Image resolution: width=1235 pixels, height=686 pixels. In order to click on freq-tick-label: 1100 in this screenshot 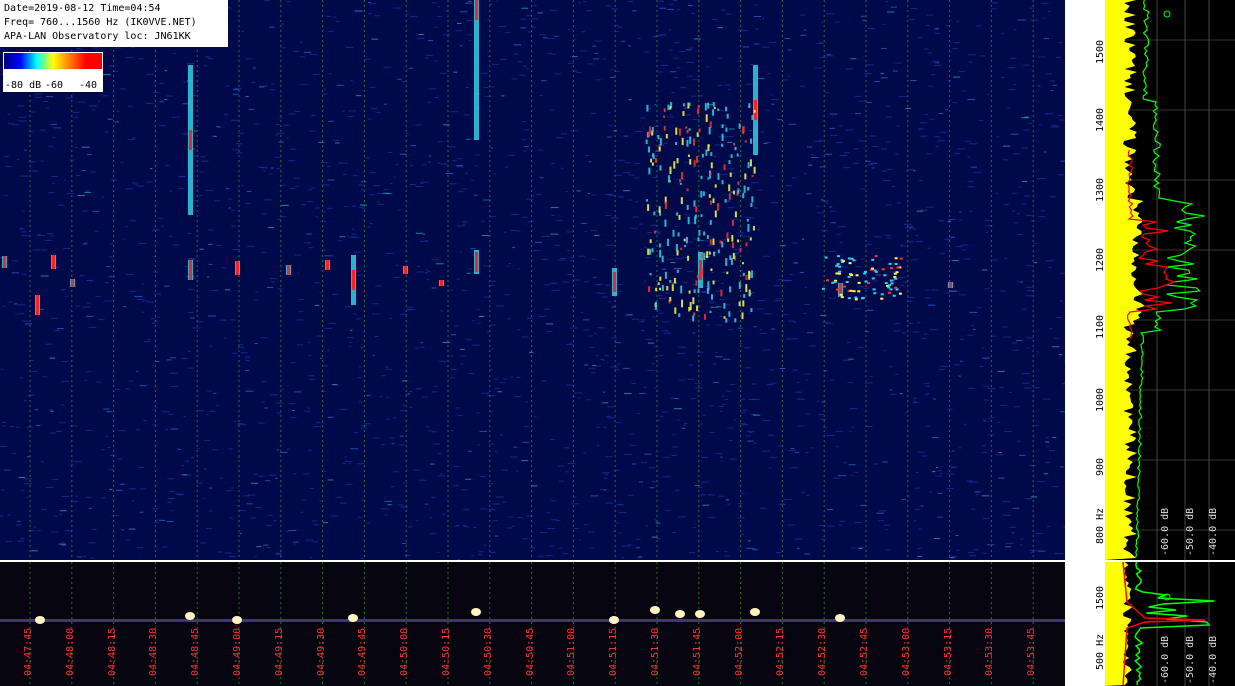, I will do `click(1100, 326)`.